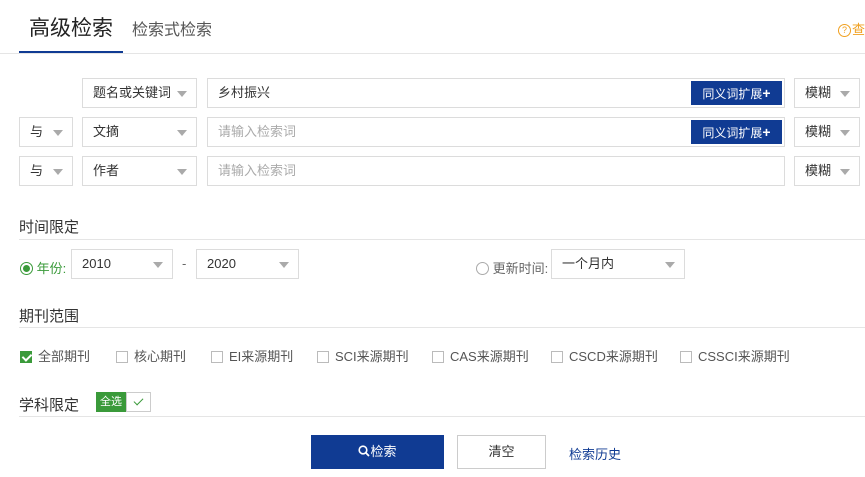  Describe the element at coordinates (489, 356) in the screenshot. I see `journal-option-label: CAS来源期刊` at that location.